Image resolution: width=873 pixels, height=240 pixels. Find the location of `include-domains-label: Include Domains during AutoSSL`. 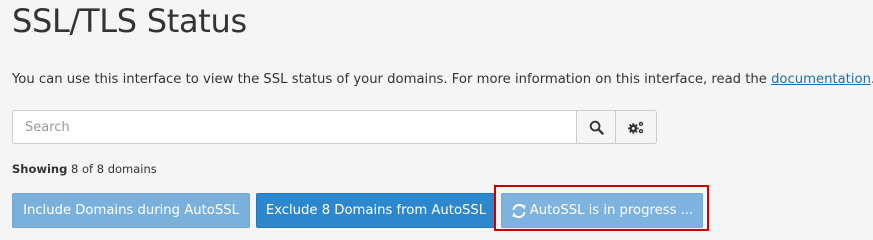

include-domains-label: Include Domains during AutoSSL is located at coordinates (131, 210).